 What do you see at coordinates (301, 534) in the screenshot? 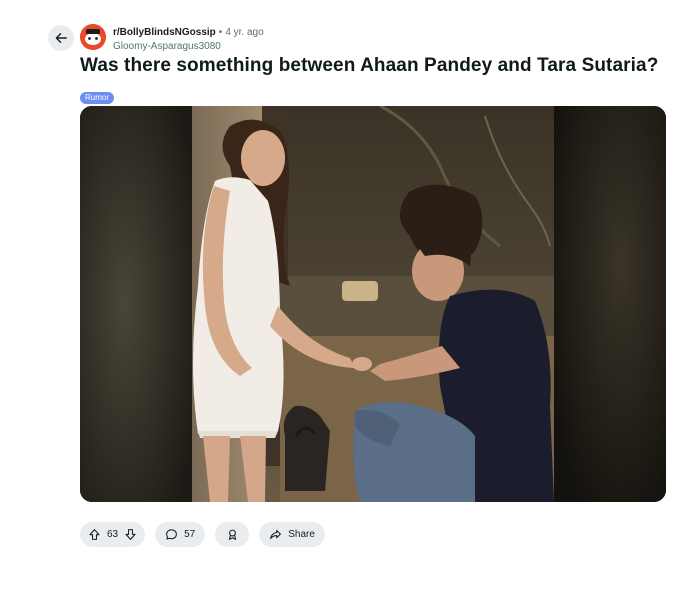
I see `share-label: Share` at bounding box center [301, 534].